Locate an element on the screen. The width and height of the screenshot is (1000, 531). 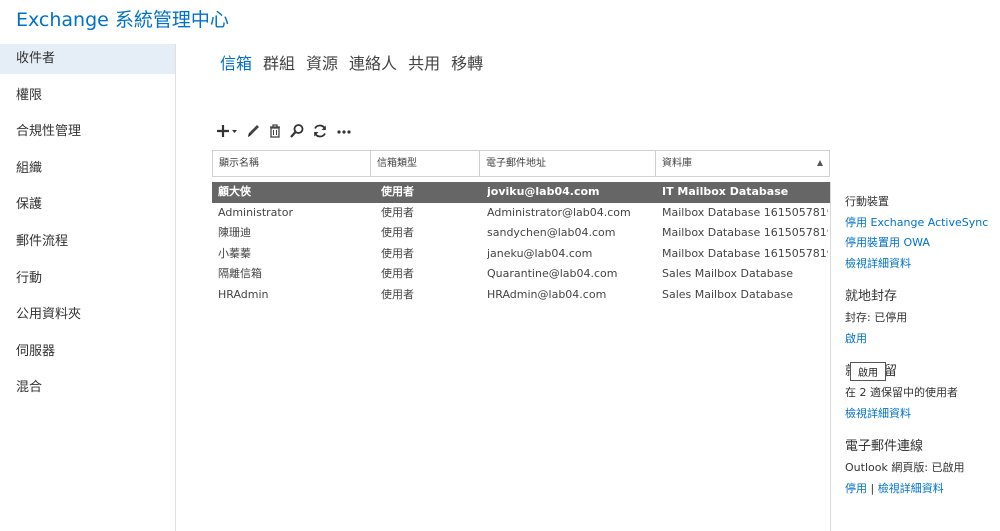
tab-mailboxes: 信箱 is located at coordinates (236, 62).